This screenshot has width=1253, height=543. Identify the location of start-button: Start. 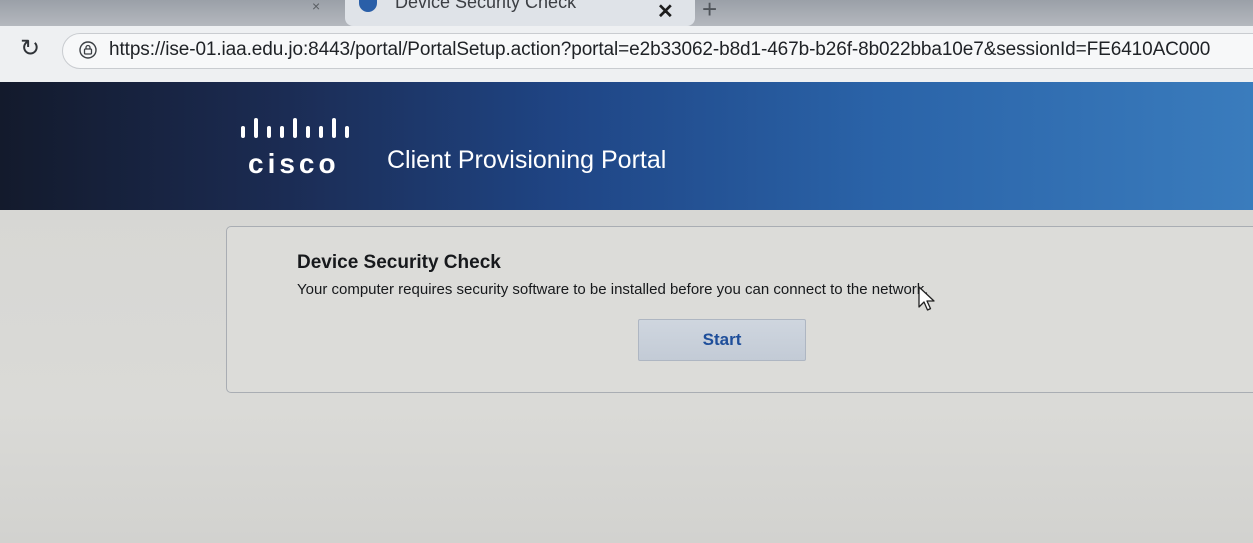
(722, 340).